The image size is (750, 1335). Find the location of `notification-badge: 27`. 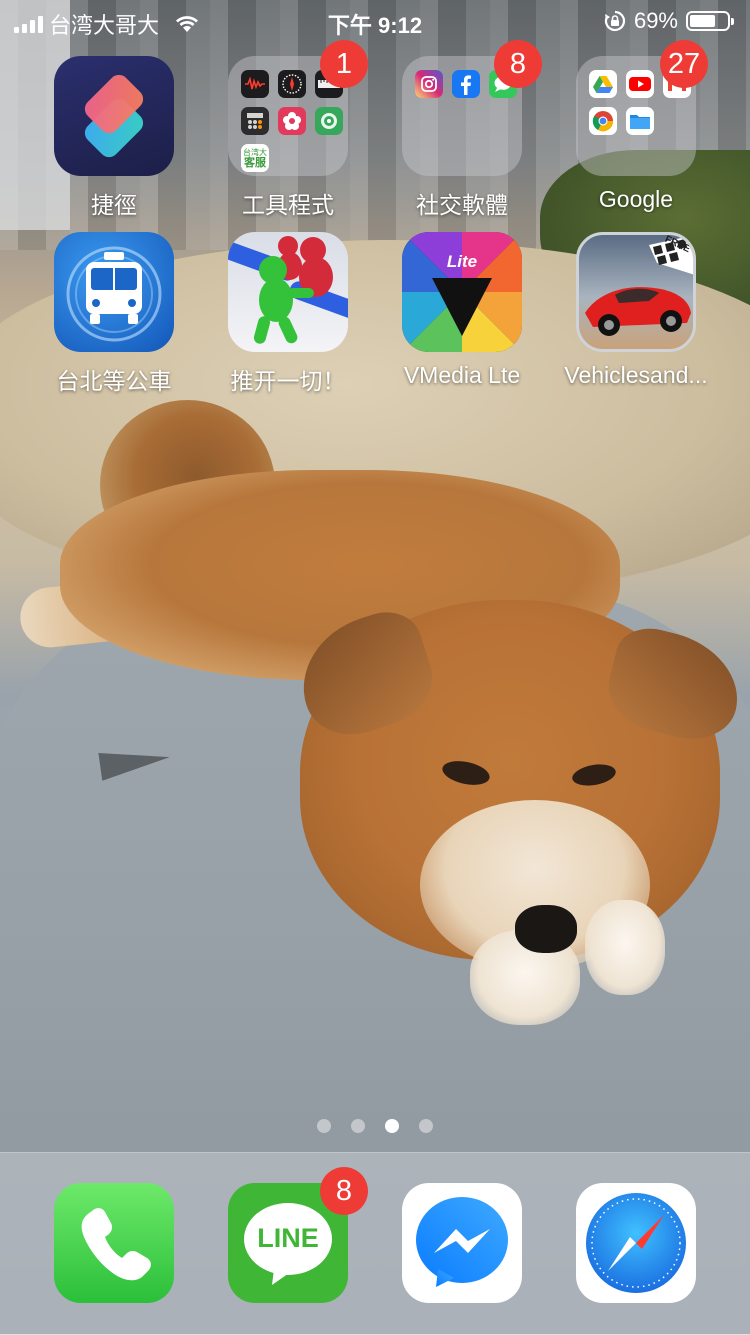

notification-badge: 27 is located at coordinates (684, 64).